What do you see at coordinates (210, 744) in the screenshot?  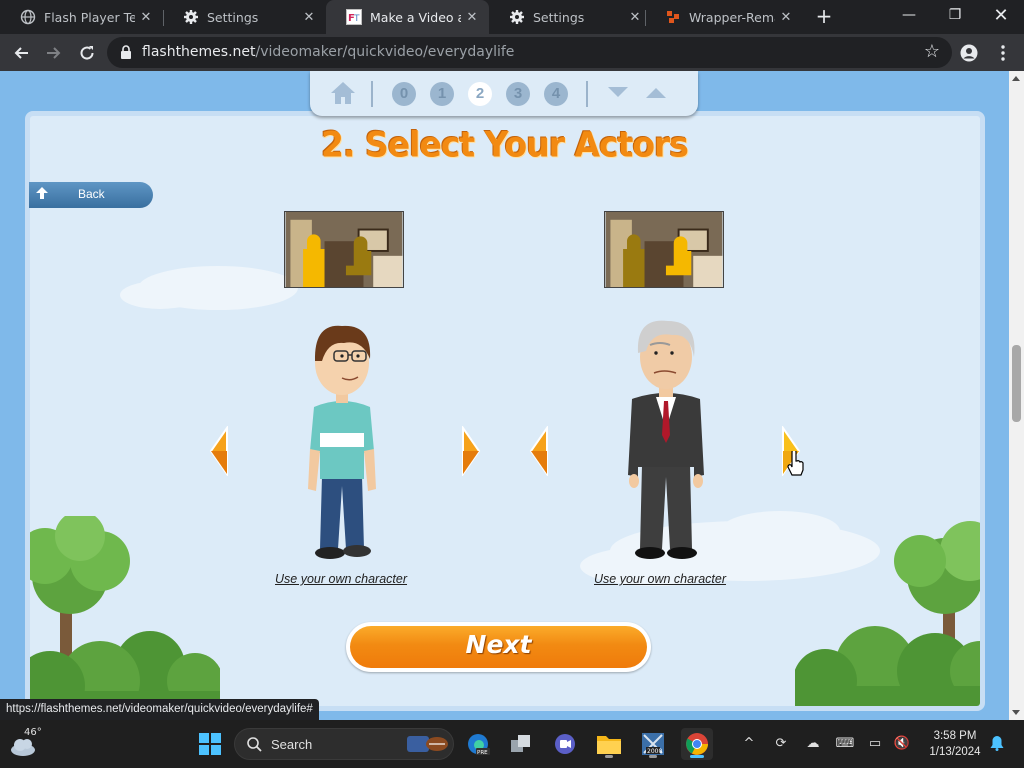 I see `start-button` at bounding box center [210, 744].